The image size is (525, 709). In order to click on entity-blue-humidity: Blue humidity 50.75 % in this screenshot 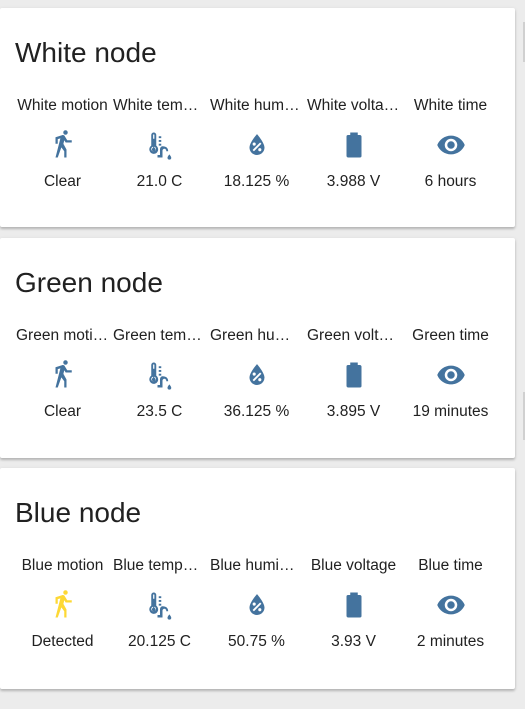, I will do `click(256, 604)`.